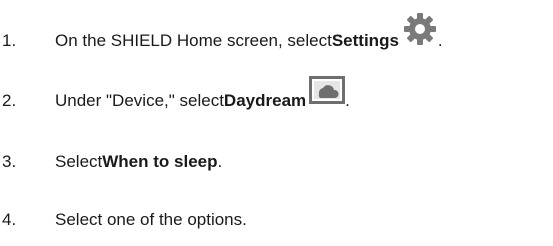  What do you see at coordinates (327, 90) in the screenshot?
I see `daydream-icon` at bounding box center [327, 90].